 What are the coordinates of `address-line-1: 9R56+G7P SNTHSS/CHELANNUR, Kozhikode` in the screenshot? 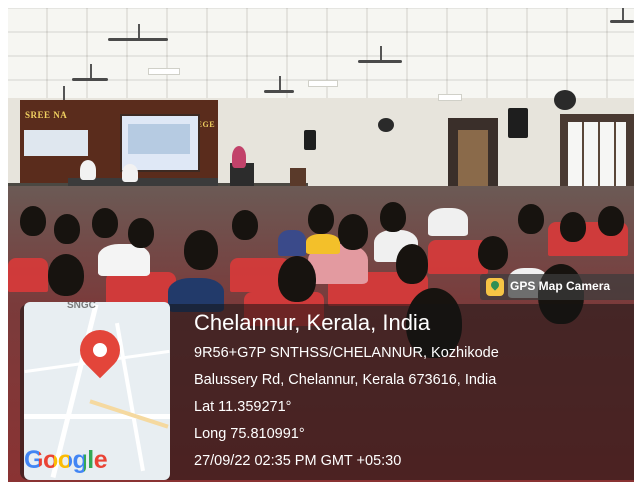 It's located at (346, 353).